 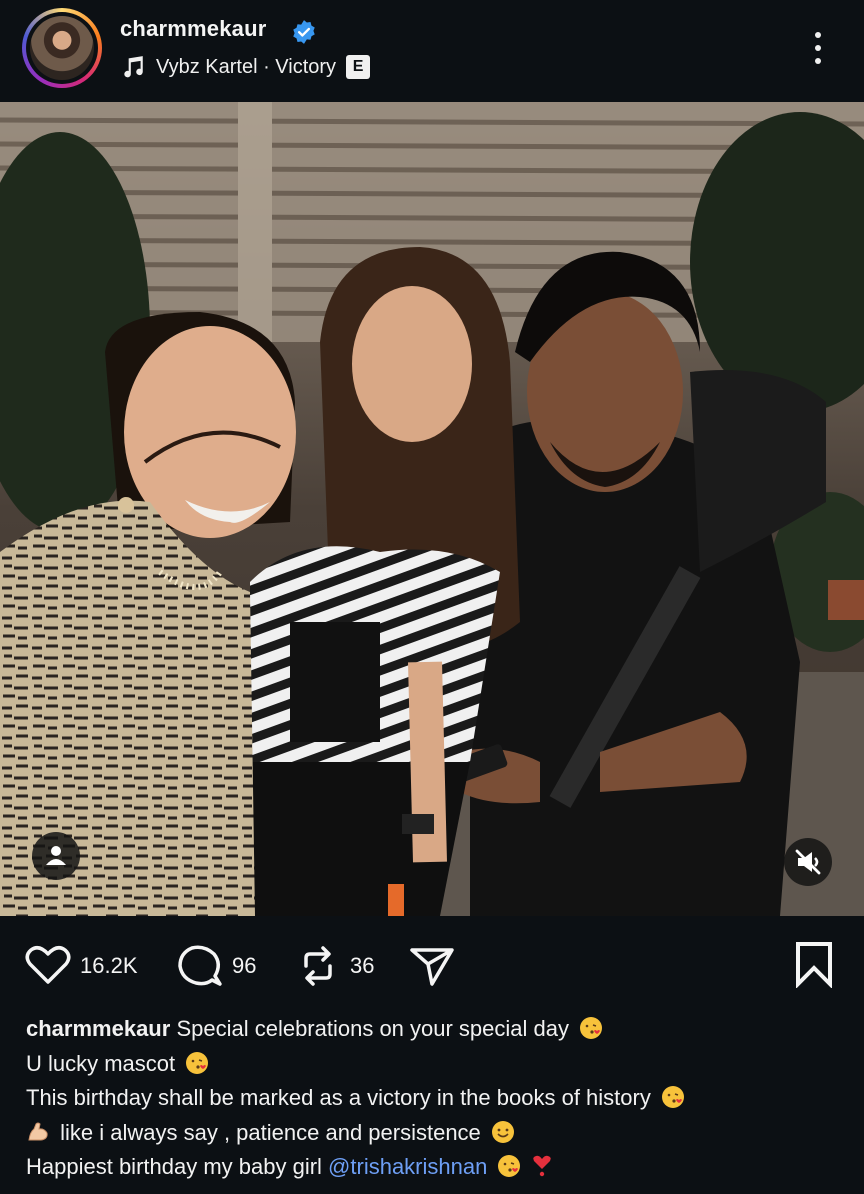 I want to click on avatar-photo, so click(x=62, y=48).